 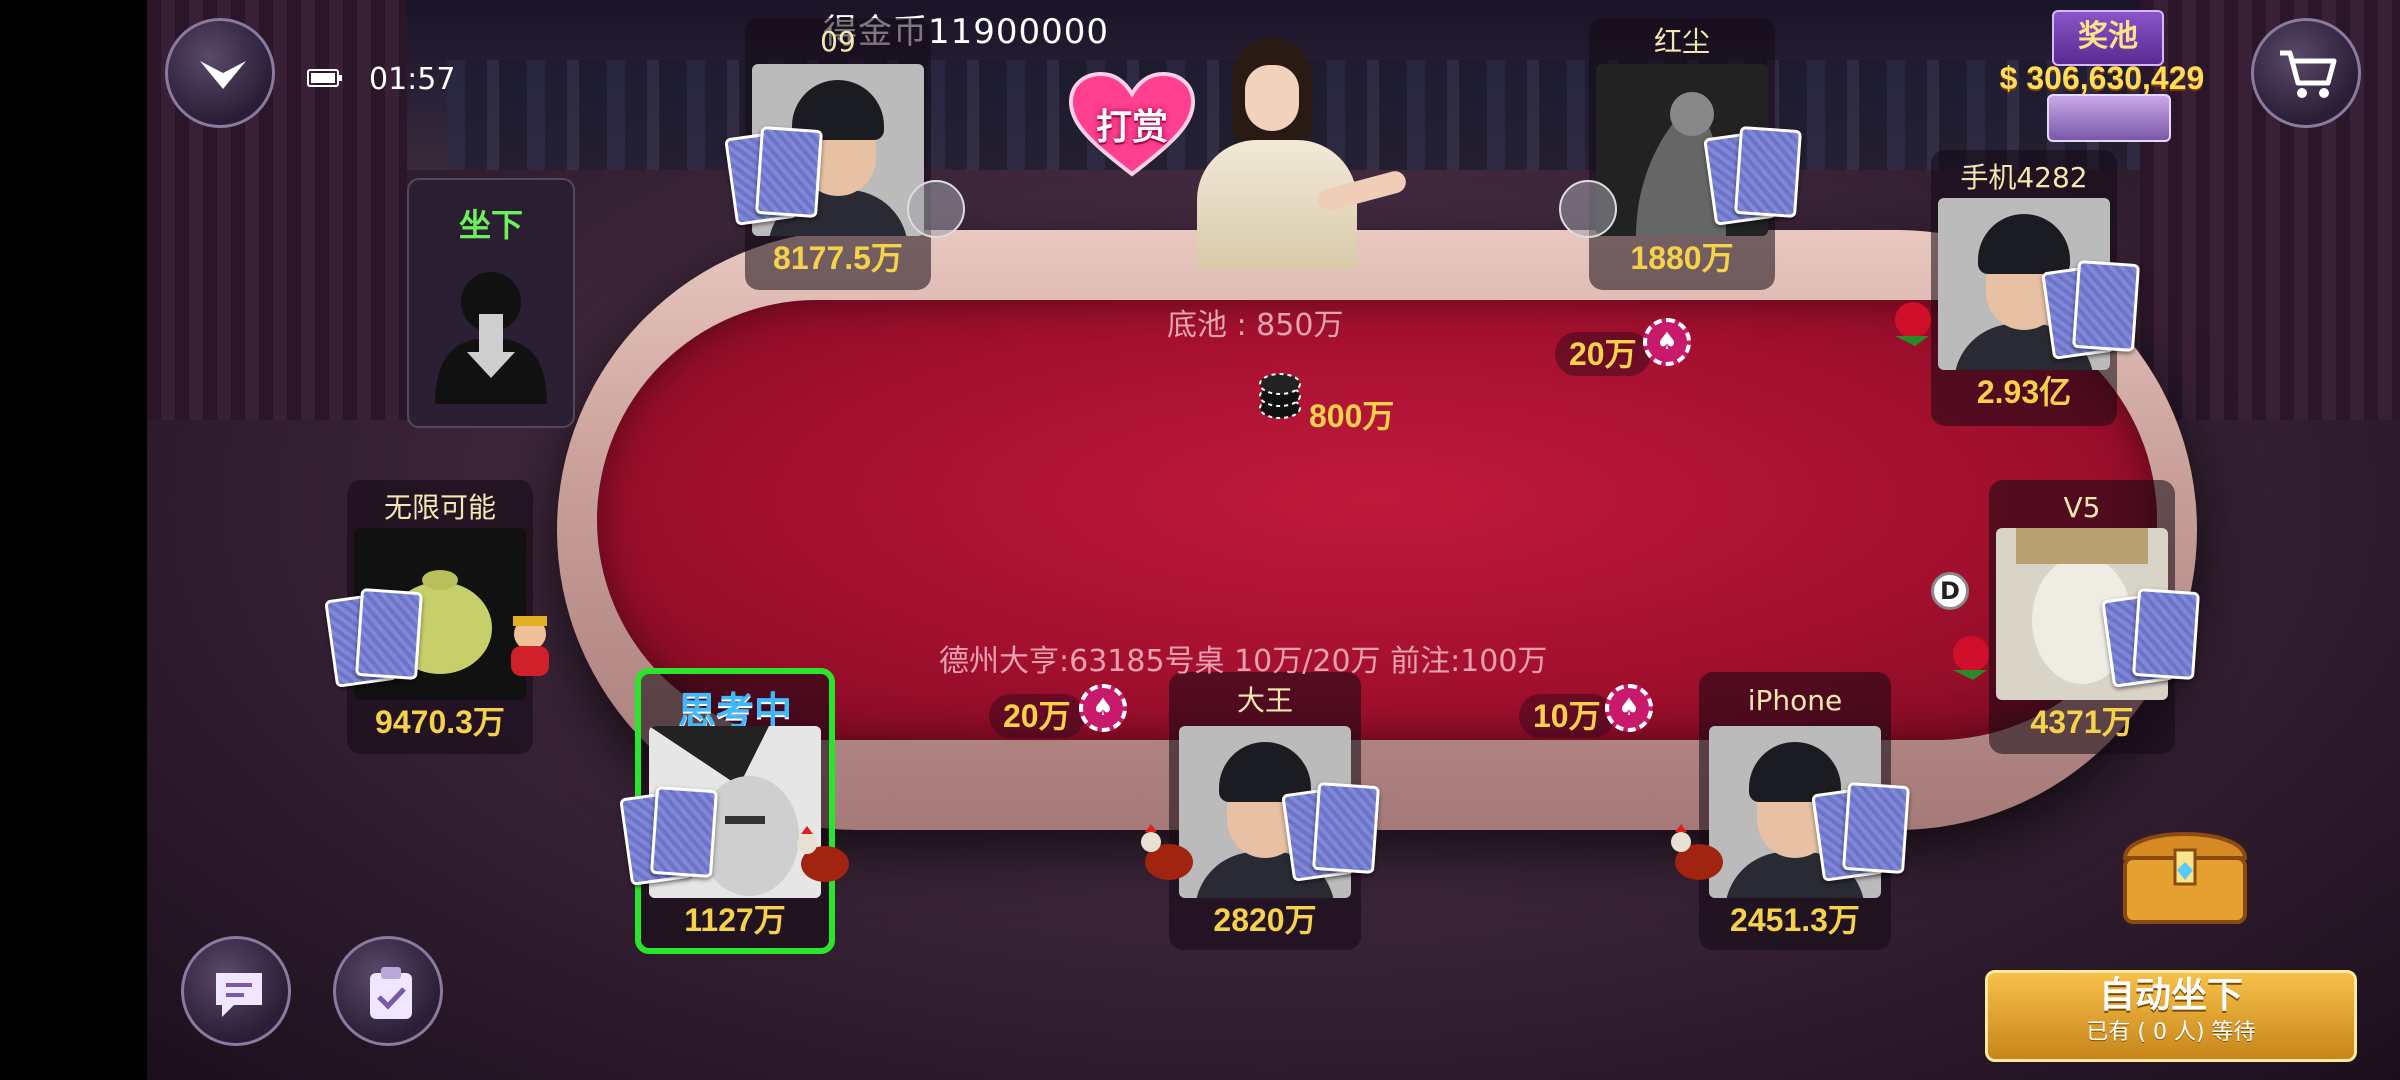 I want to click on player-name: 09, so click(x=838, y=41).